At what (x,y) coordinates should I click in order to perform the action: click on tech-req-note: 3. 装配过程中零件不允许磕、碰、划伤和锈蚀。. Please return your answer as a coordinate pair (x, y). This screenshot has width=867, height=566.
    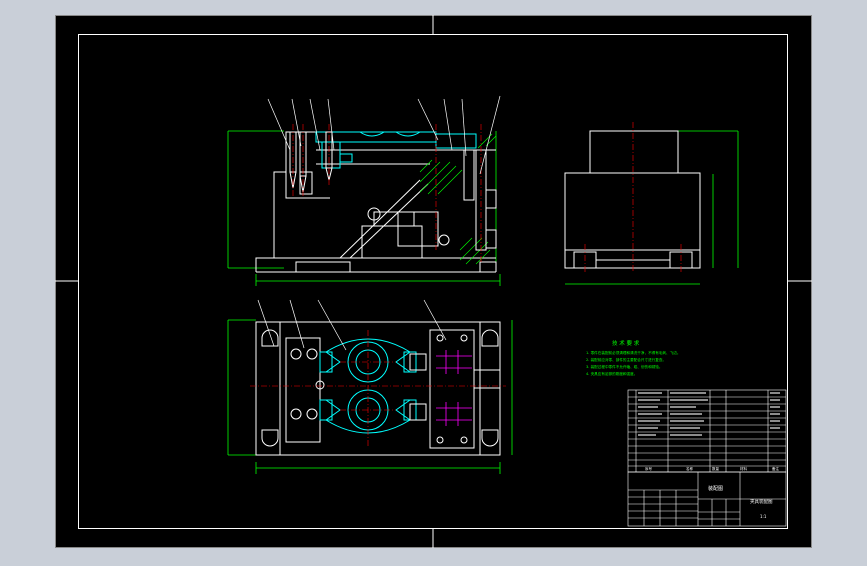
    Looking at the image, I should click on (624, 366).